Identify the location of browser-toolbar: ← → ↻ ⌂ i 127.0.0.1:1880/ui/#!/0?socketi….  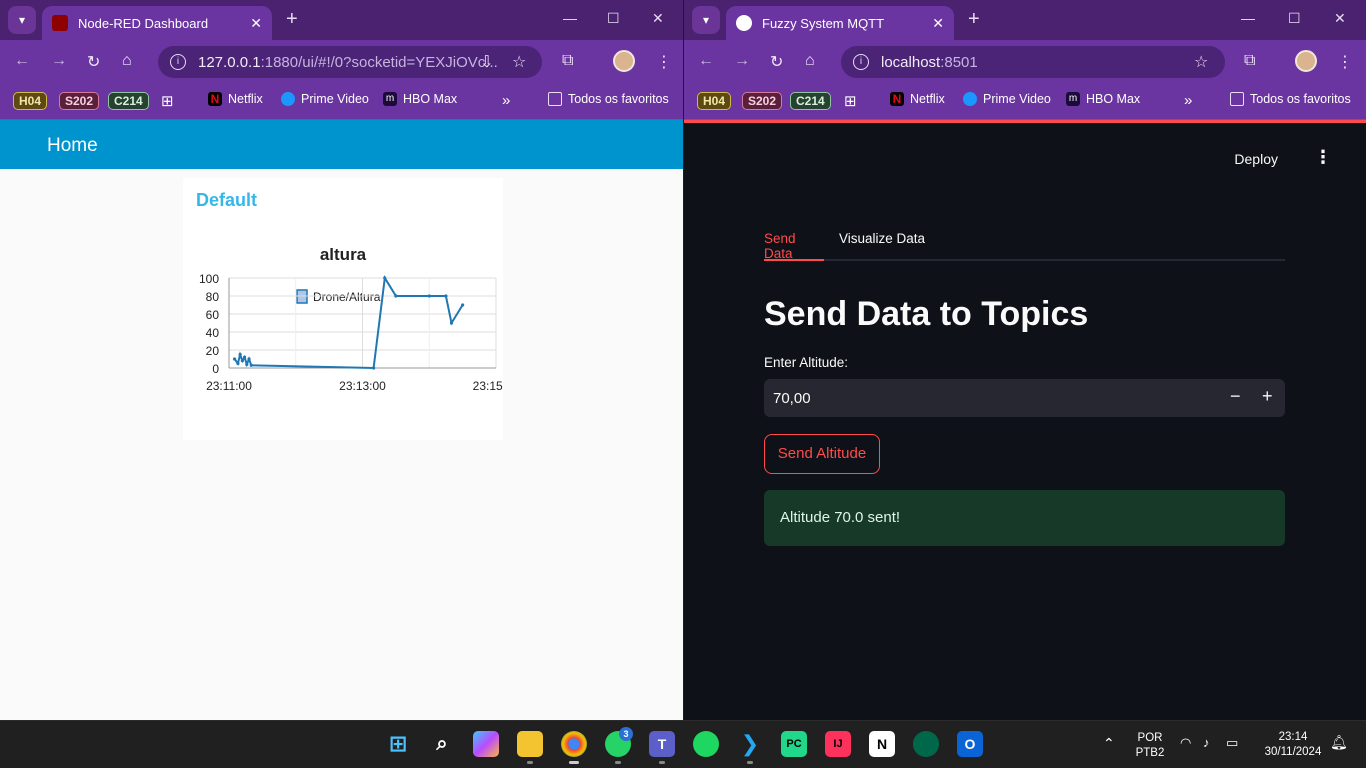
(341, 62).